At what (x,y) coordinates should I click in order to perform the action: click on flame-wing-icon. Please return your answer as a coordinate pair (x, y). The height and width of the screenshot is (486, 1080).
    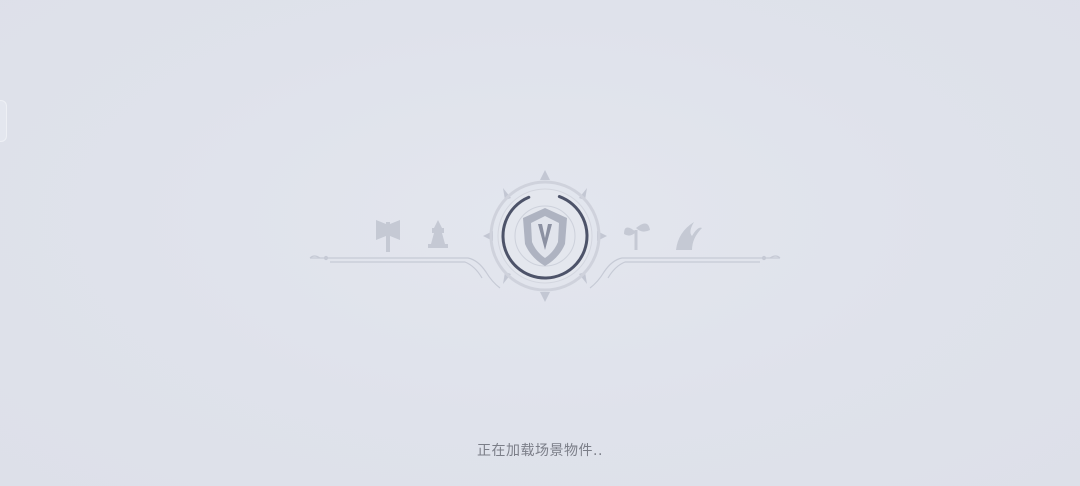
    Looking at the image, I should click on (689, 236).